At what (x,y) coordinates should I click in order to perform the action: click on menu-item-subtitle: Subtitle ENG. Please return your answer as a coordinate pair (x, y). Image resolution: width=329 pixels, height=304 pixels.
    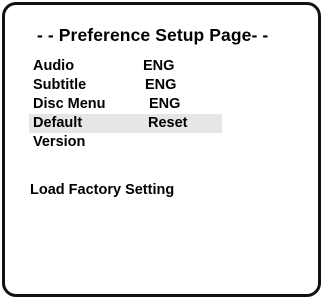
    Looking at the image, I should click on (161, 85).